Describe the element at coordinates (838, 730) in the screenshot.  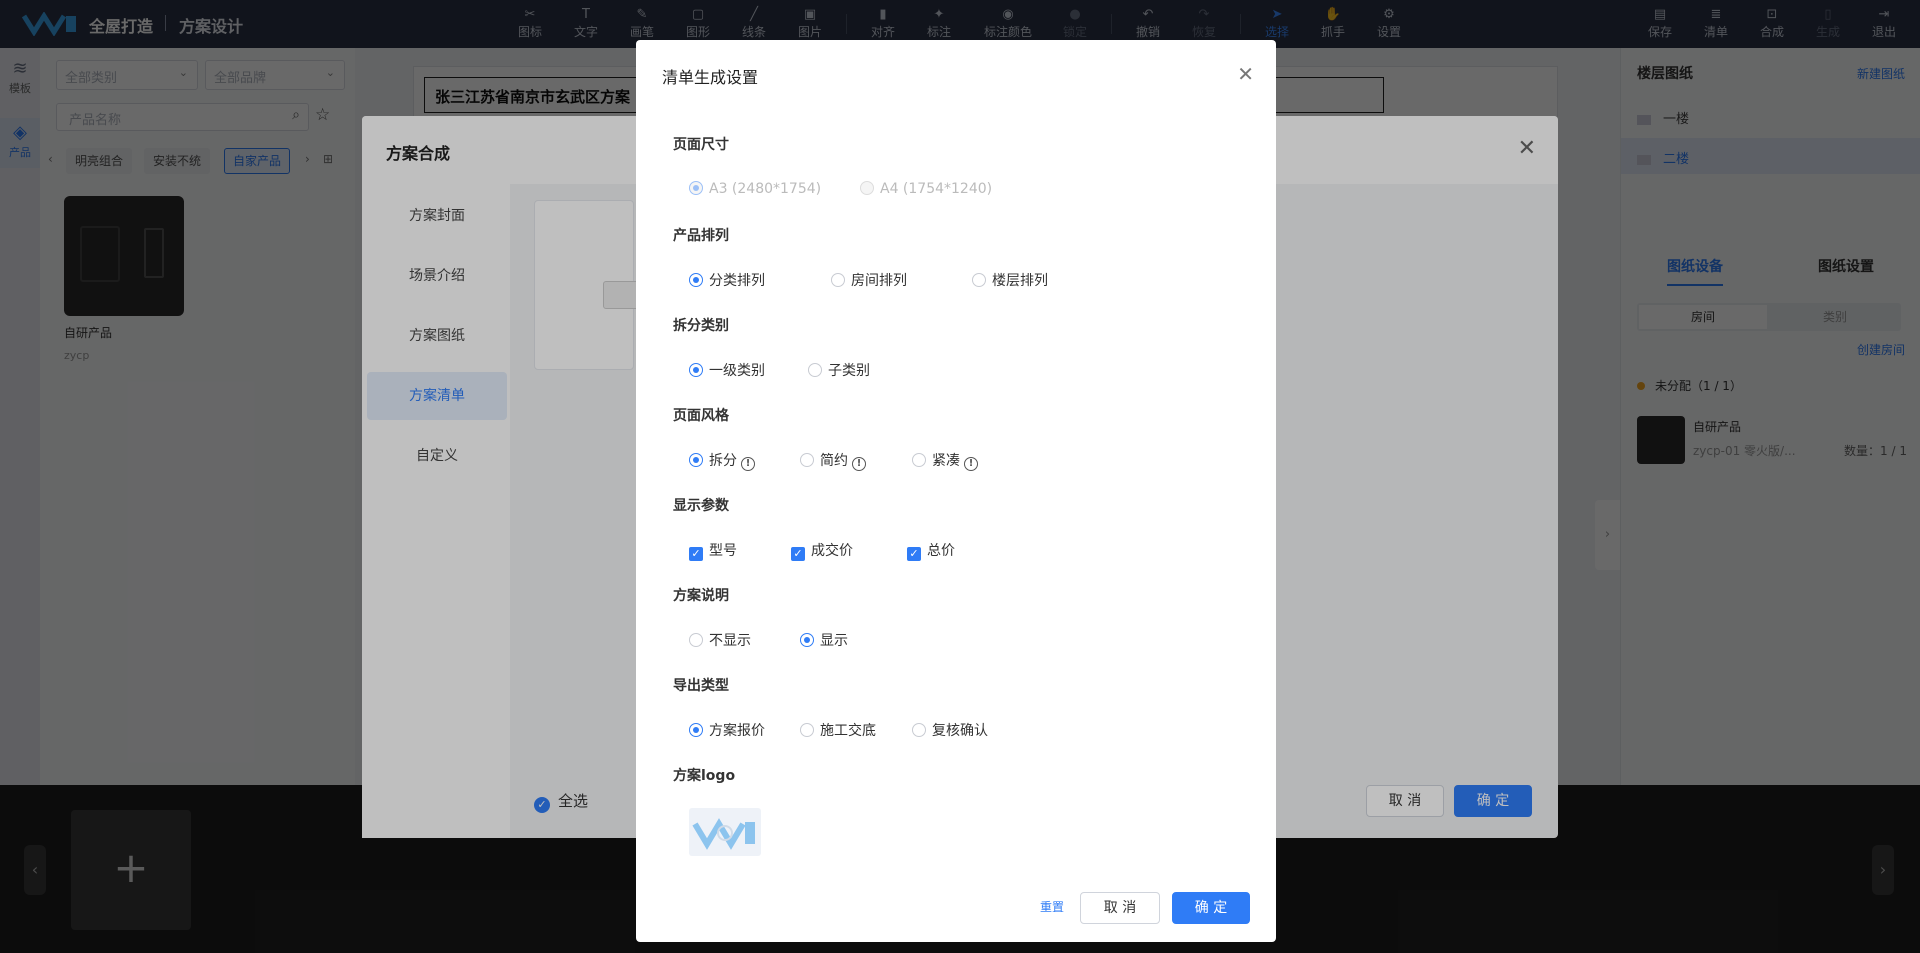
I see `radio-construction: 施工交底` at that location.